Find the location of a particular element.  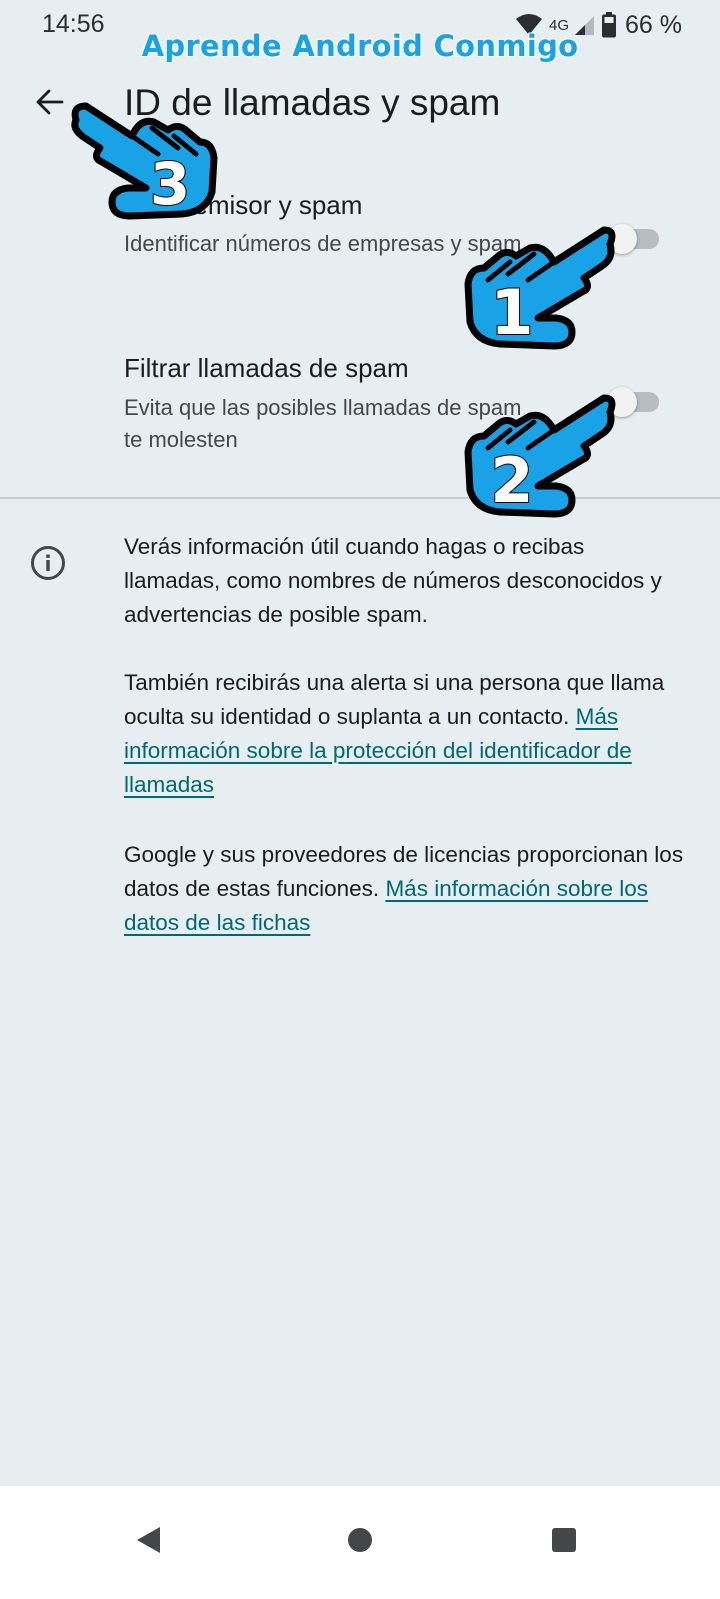

nav-home-icon is located at coordinates (360, 1542).